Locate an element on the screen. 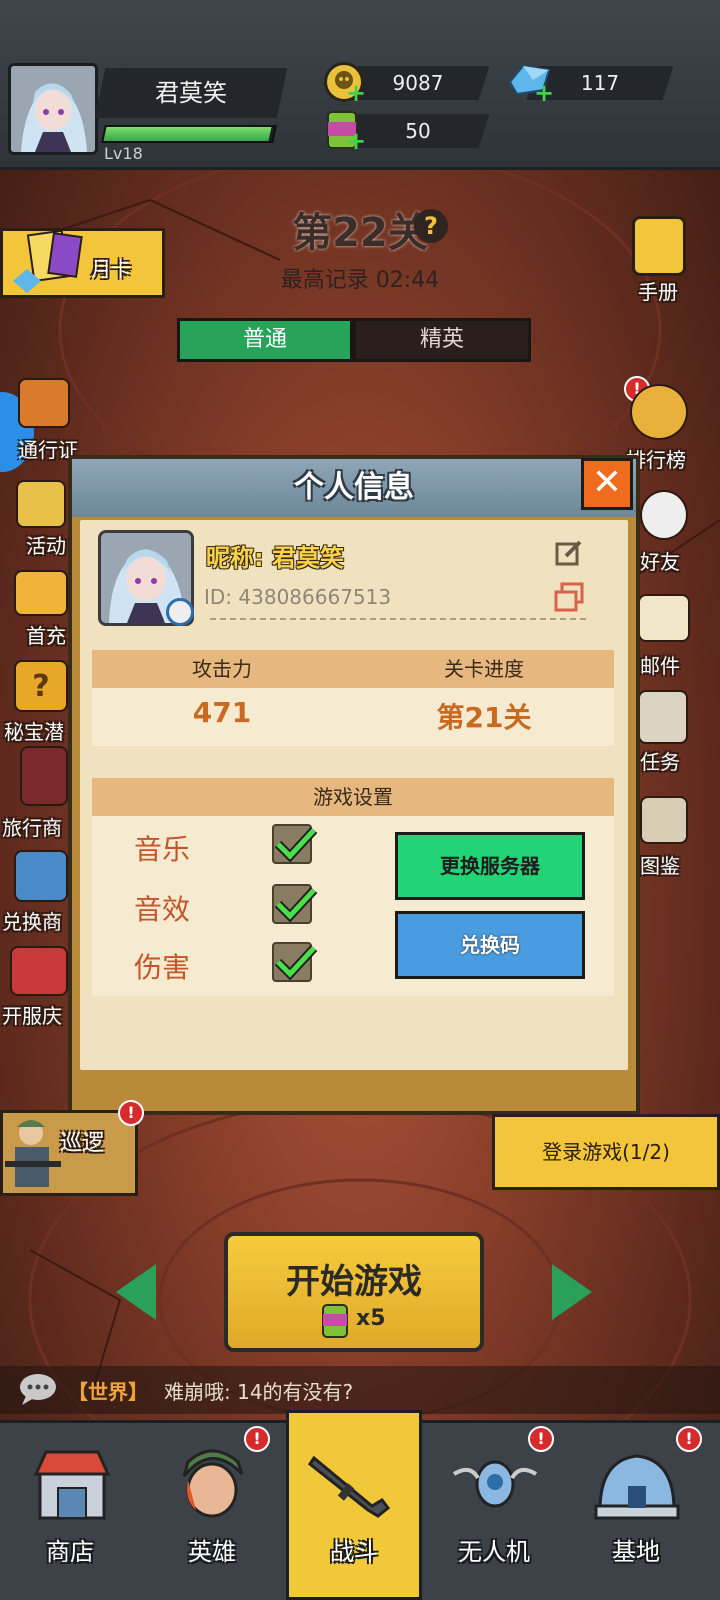 The height and width of the screenshot is (1600, 720). add-coins-icon: + is located at coordinates (356, 93).